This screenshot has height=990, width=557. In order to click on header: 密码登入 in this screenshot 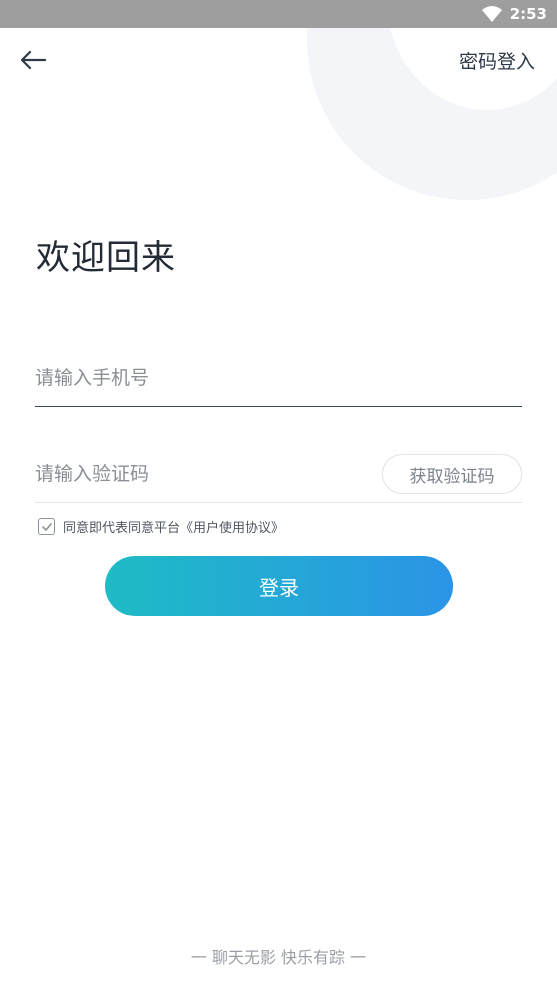, I will do `click(278, 60)`.